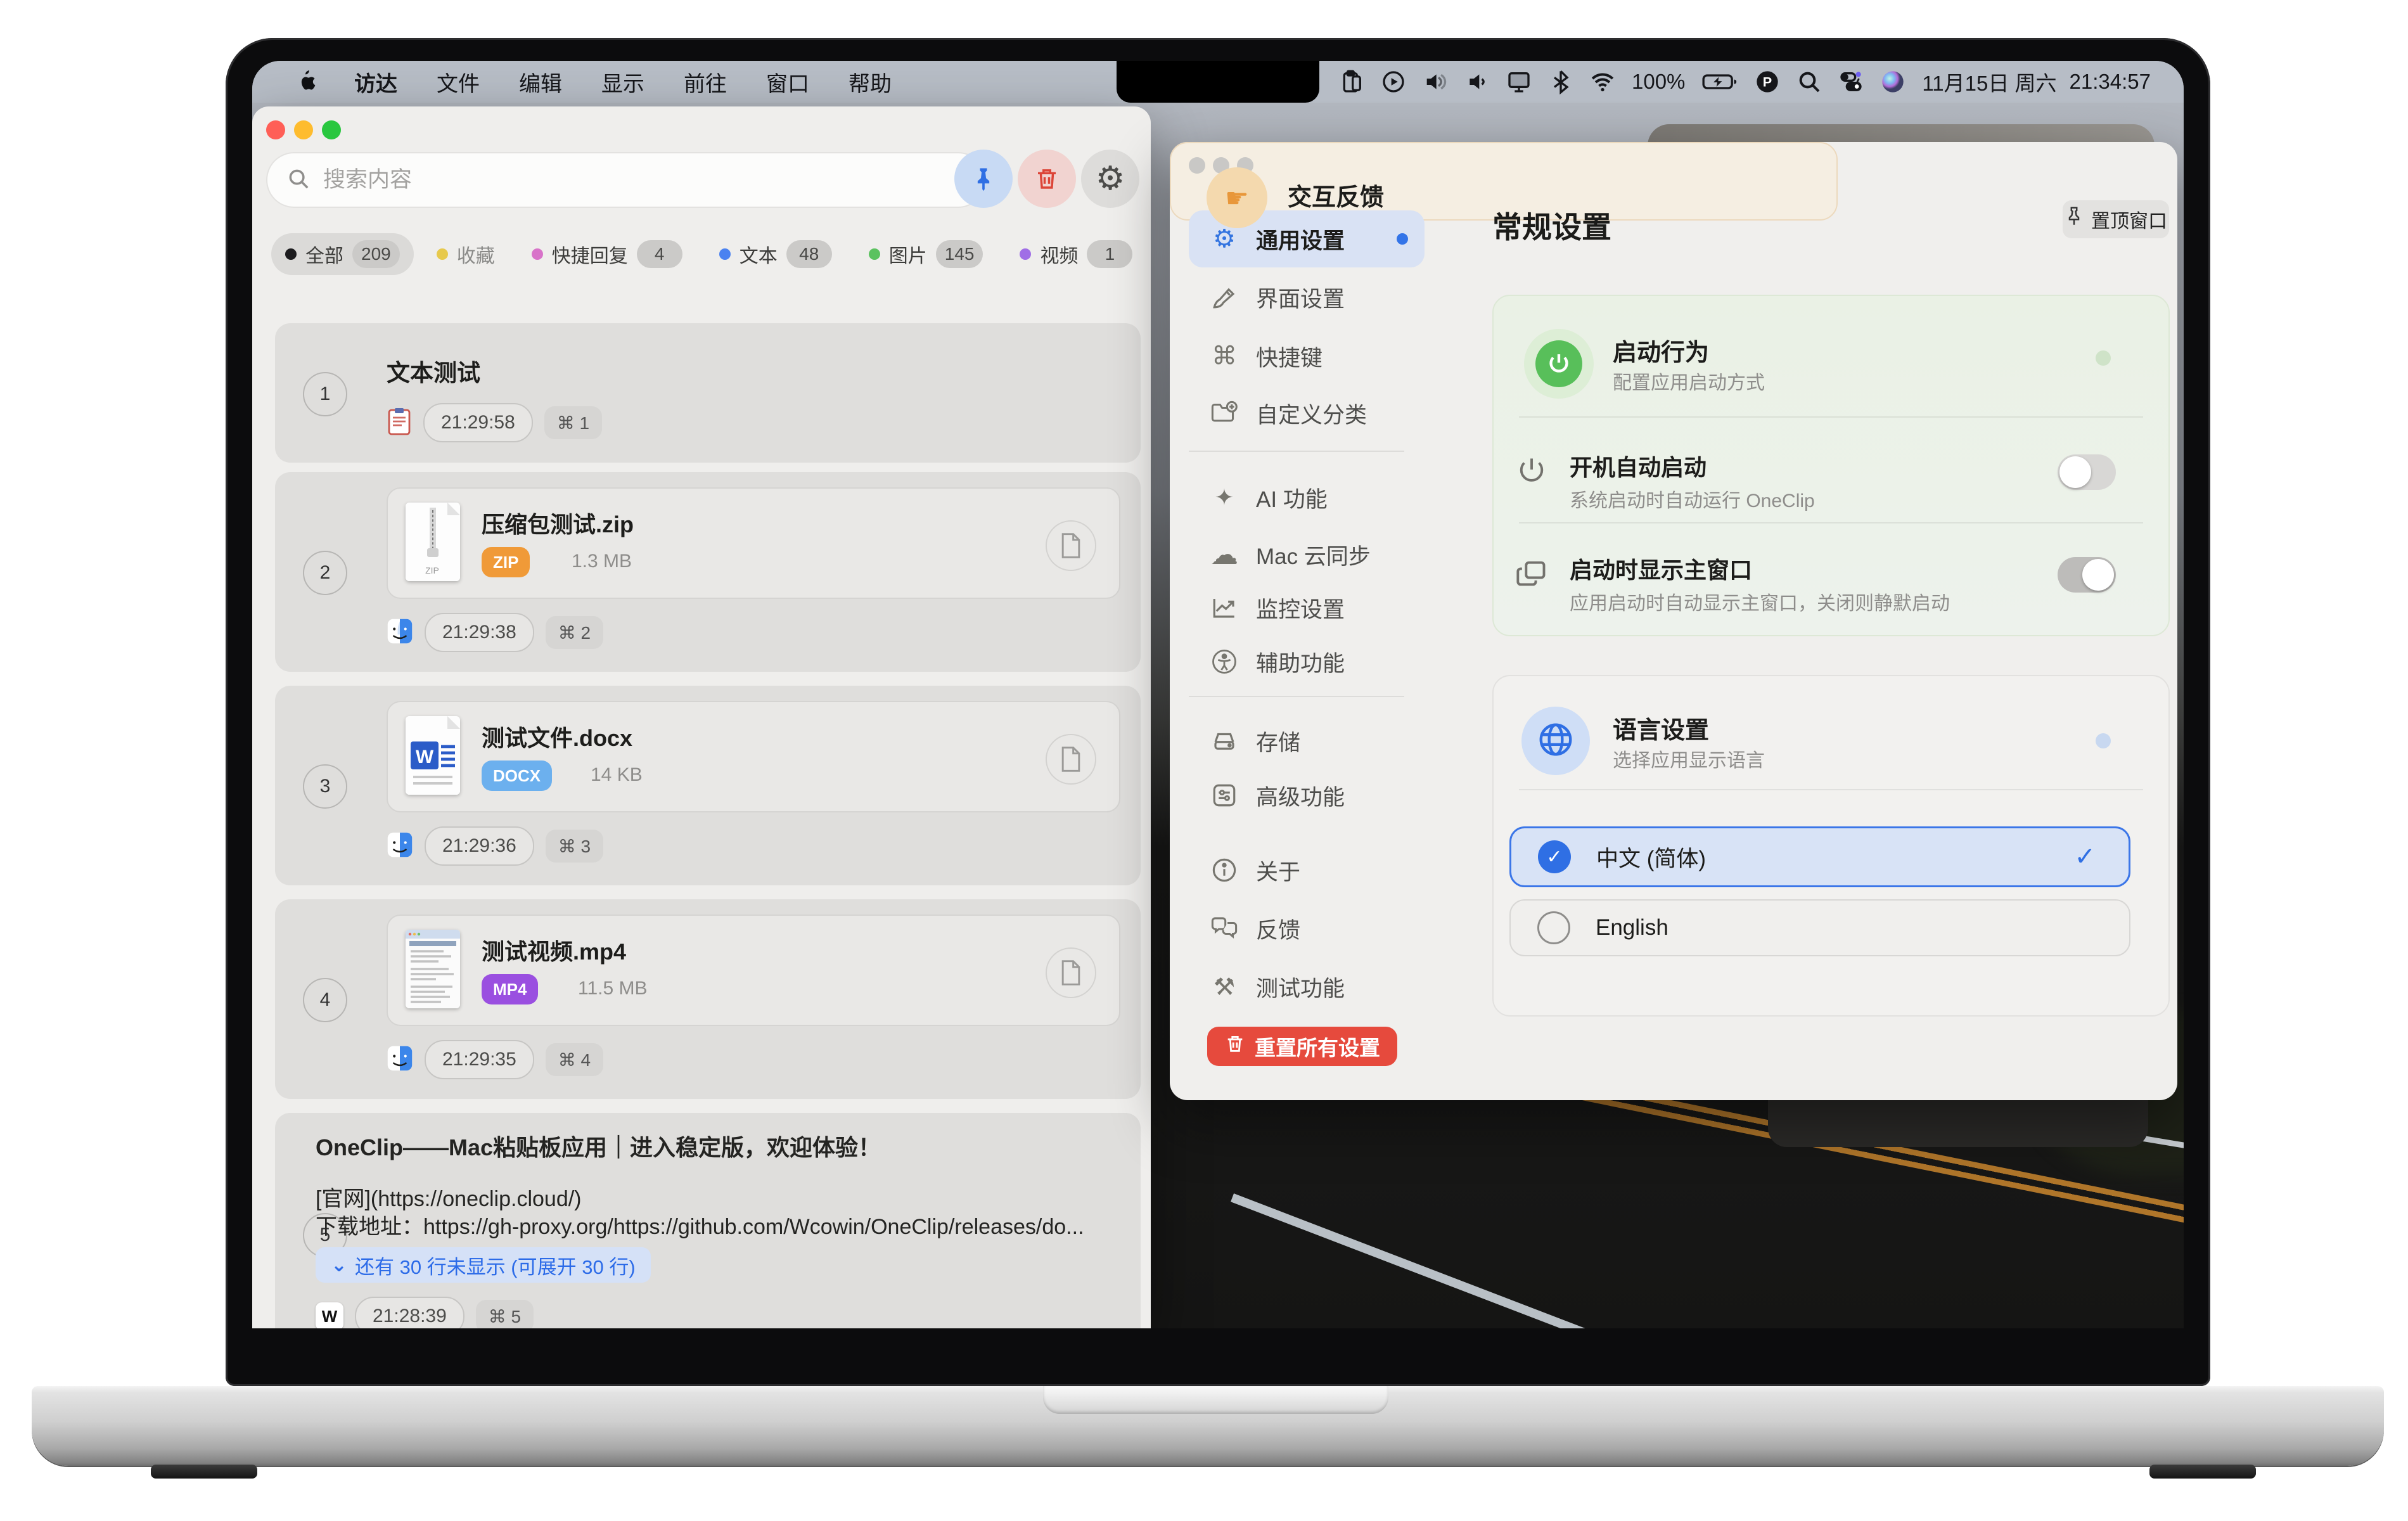 Image resolution: width=2408 pixels, height=1521 pixels. I want to click on sidebar-label: 测试功能, so click(1300, 989).